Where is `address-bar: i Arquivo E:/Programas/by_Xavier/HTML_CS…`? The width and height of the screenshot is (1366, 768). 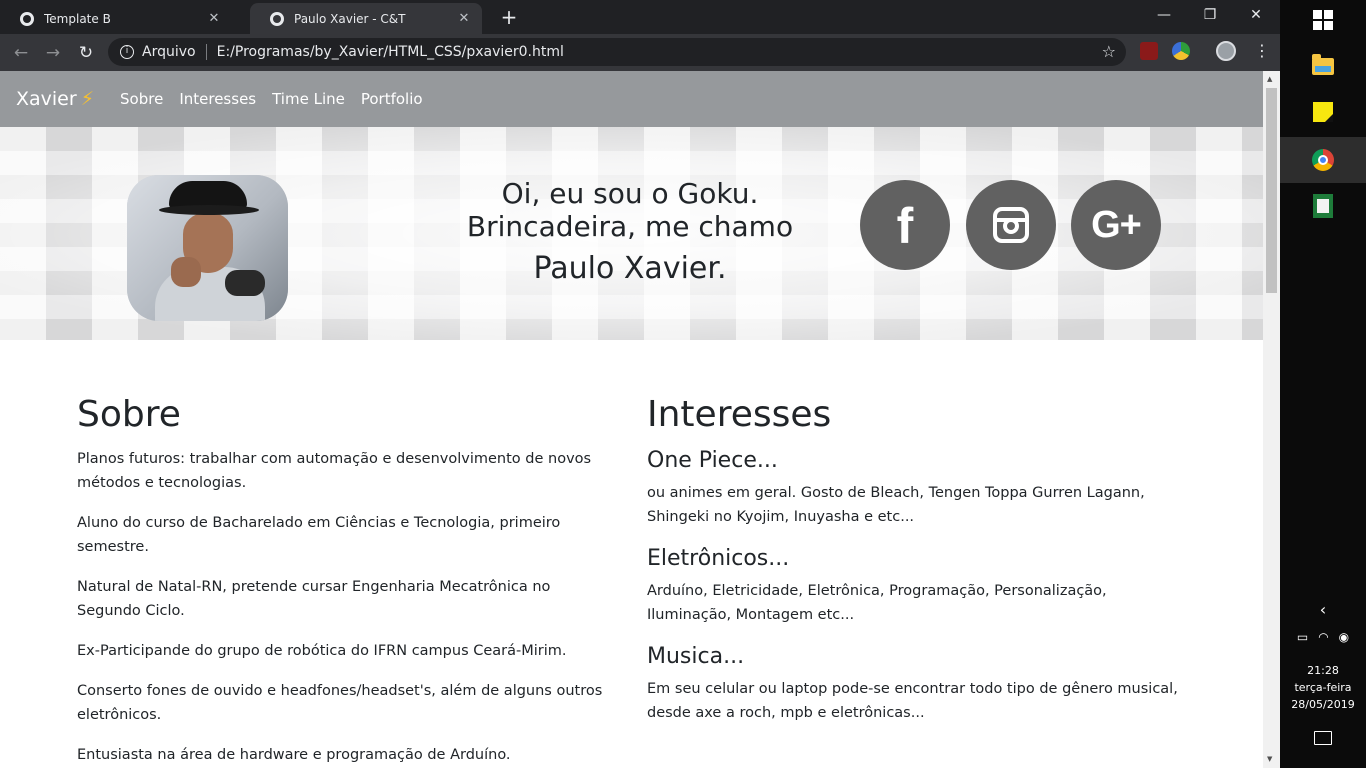
address-bar: i Arquivo E:/Programas/by_Xavier/HTML_CS… is located at coordinates (617, 52).